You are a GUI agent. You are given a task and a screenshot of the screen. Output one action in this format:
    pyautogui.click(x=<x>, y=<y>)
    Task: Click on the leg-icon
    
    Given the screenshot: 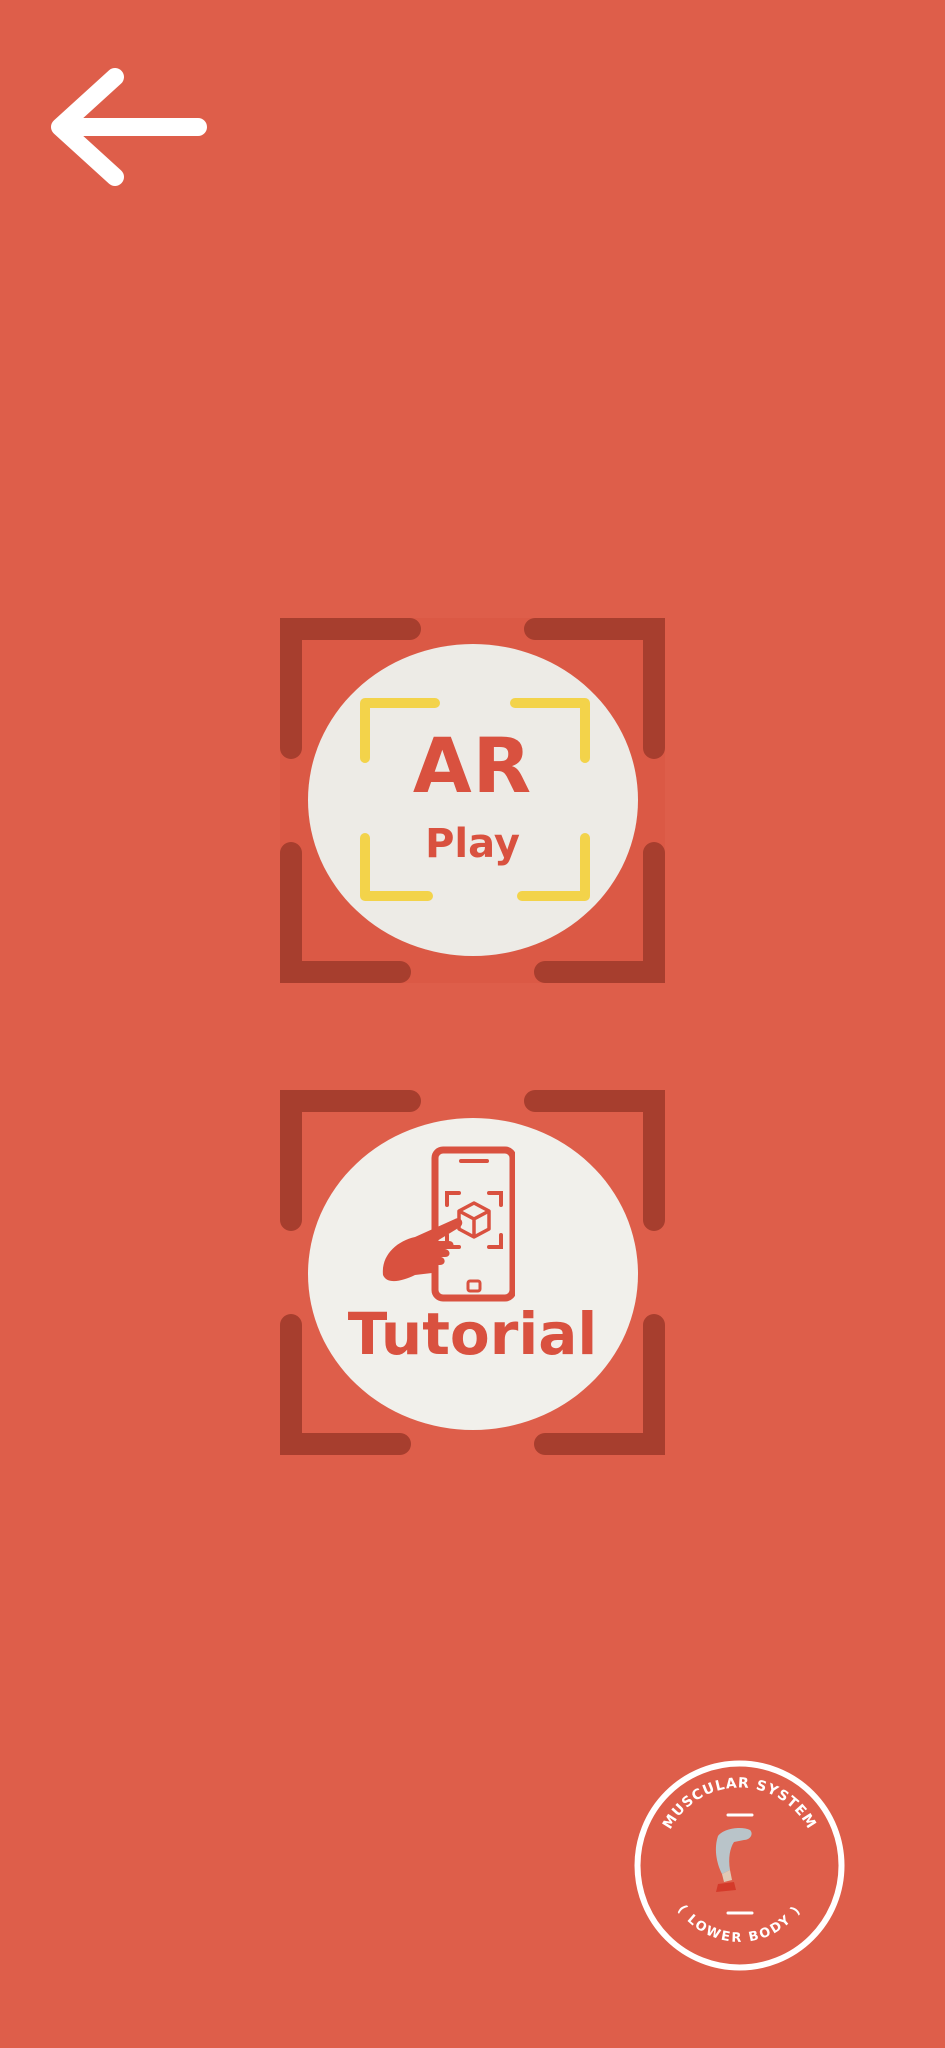 What is the action you would take?
    pyautogui.click(x=733, y=1860)
    